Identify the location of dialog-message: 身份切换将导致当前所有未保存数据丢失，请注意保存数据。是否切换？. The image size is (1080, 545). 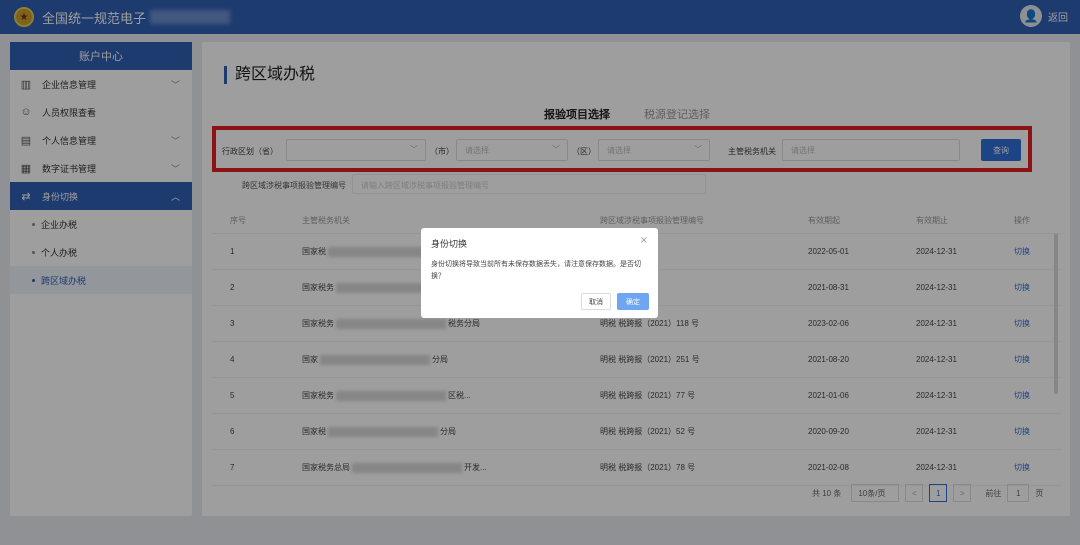
(536, 270).